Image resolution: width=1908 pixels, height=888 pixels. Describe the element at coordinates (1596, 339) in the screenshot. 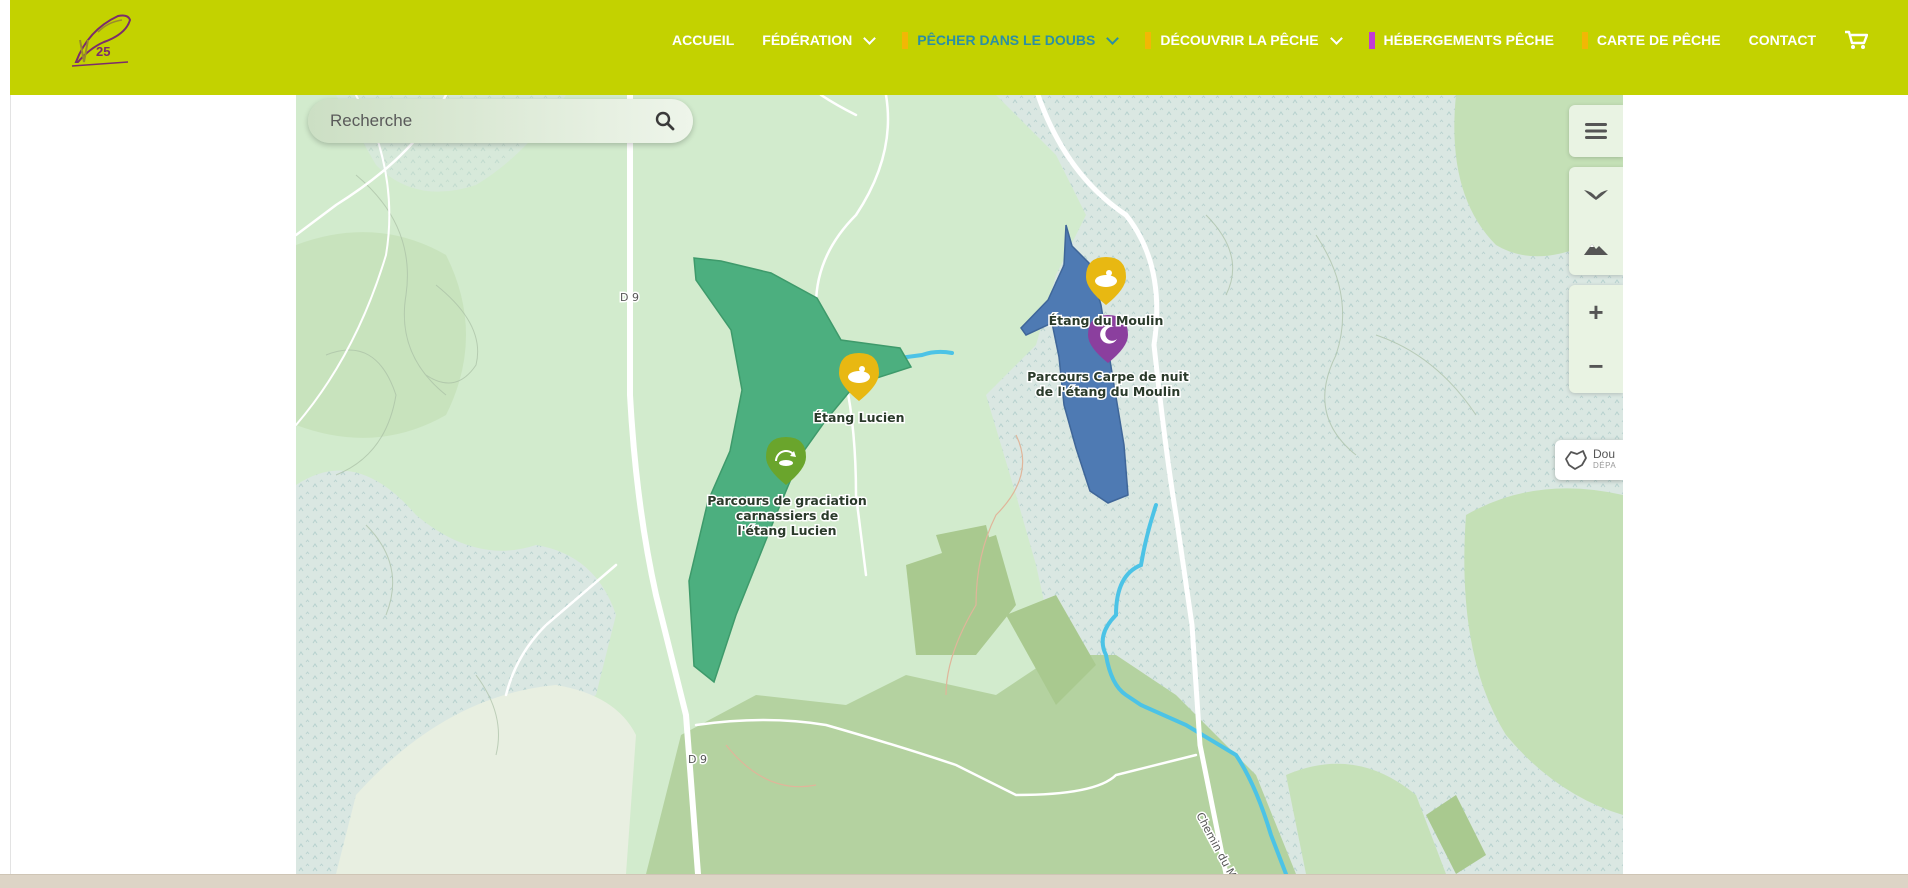

I see `zoom-controls: + −` at that location.